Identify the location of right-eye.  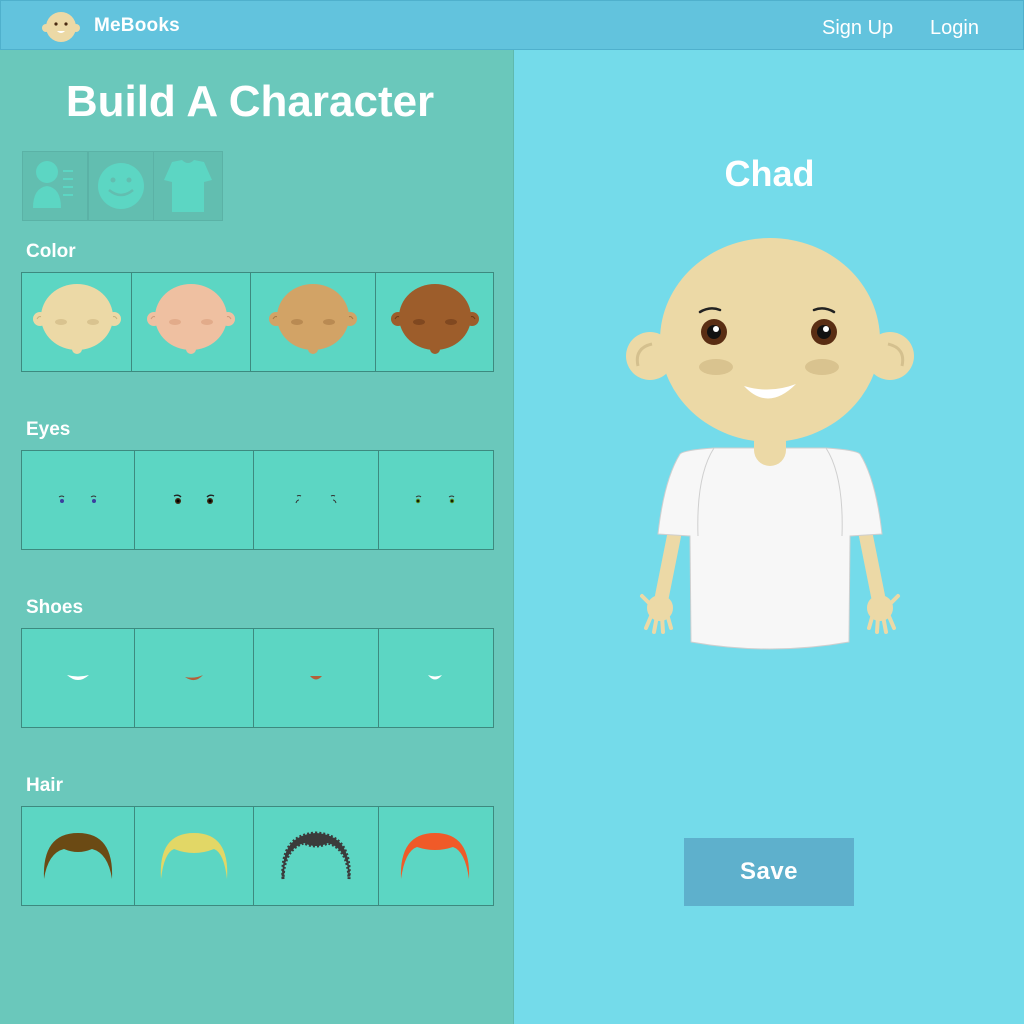
(824, 332).